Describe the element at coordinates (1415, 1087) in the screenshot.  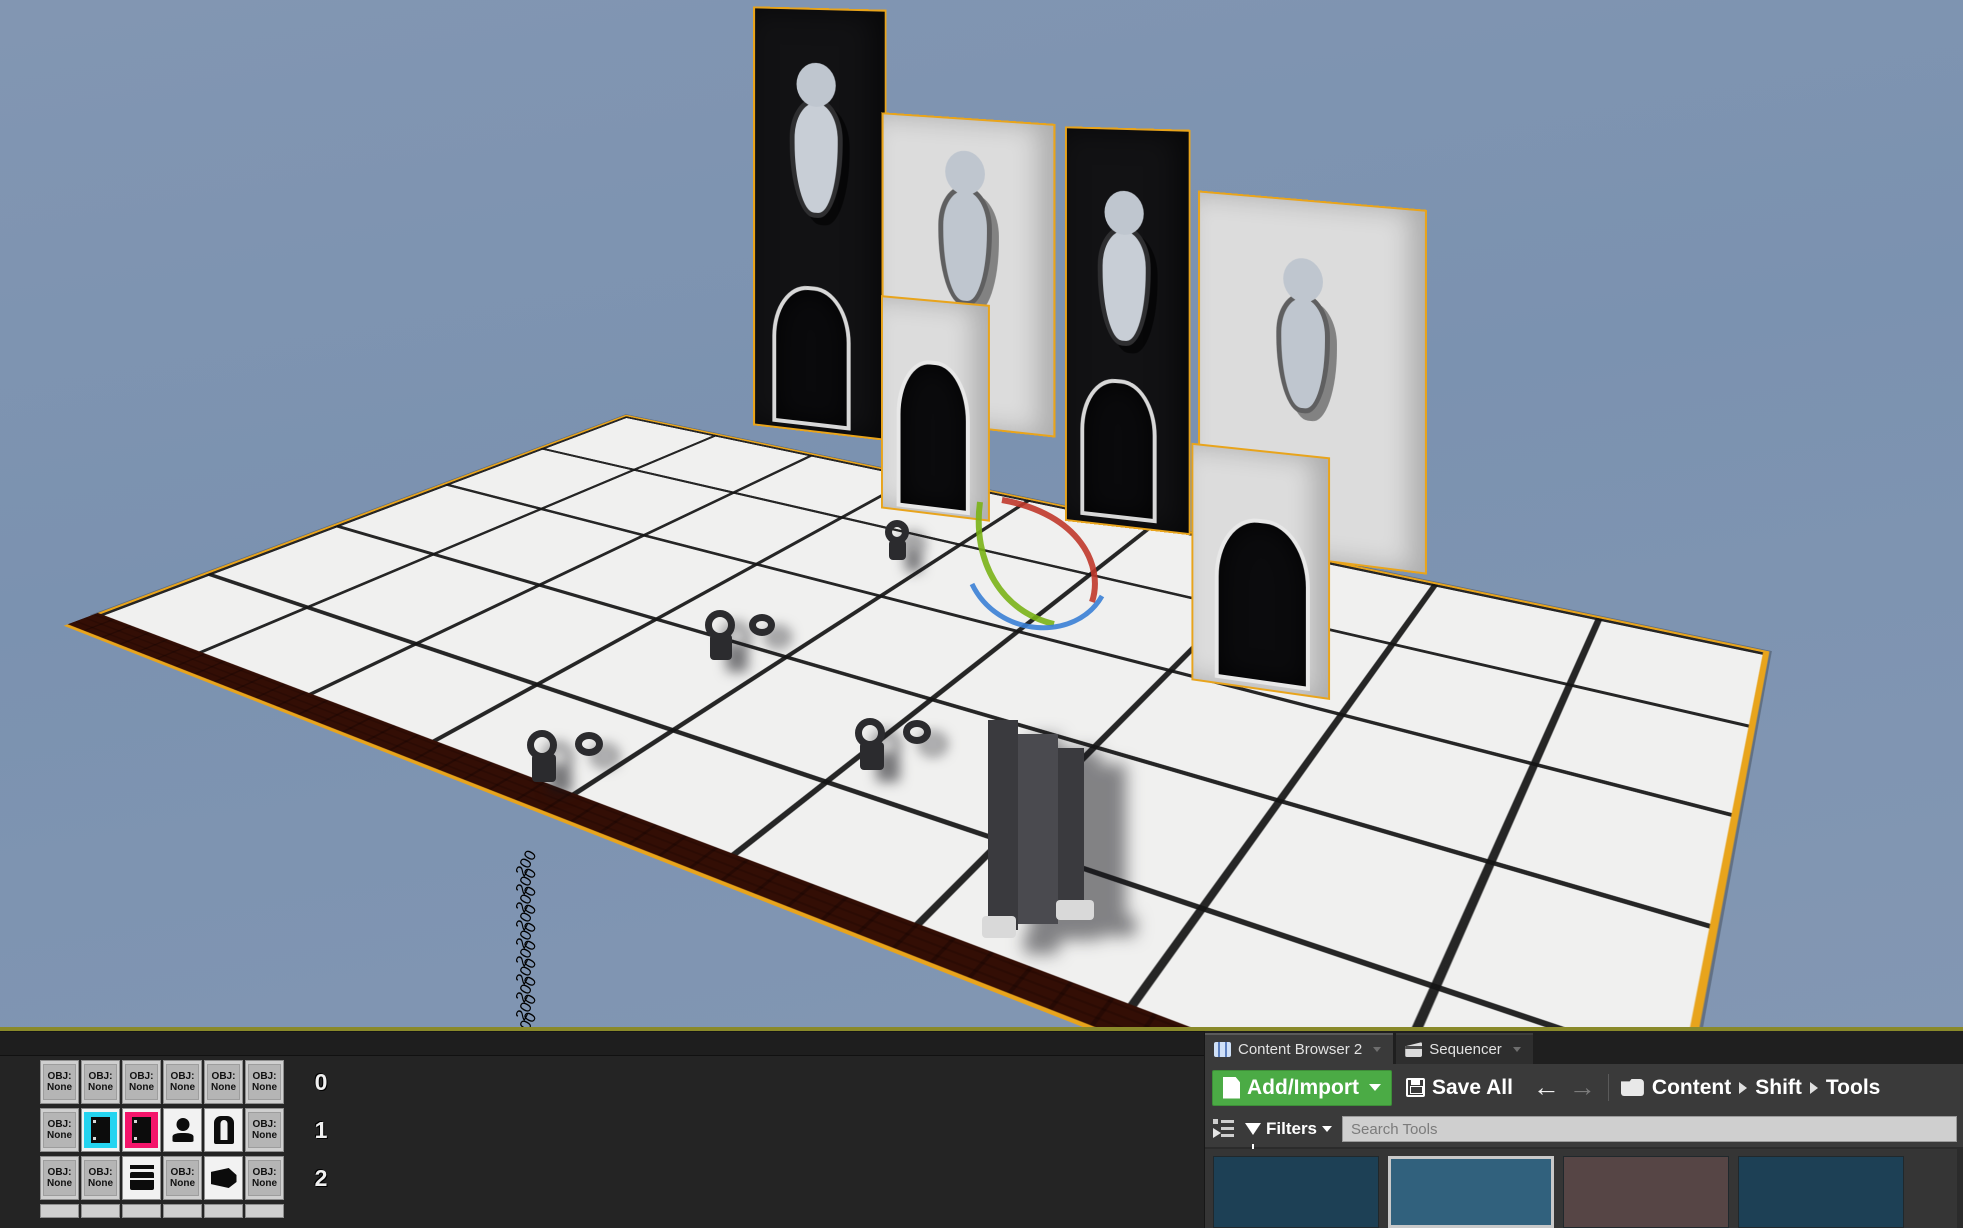
I see `floppy-disk-icon` at that location.